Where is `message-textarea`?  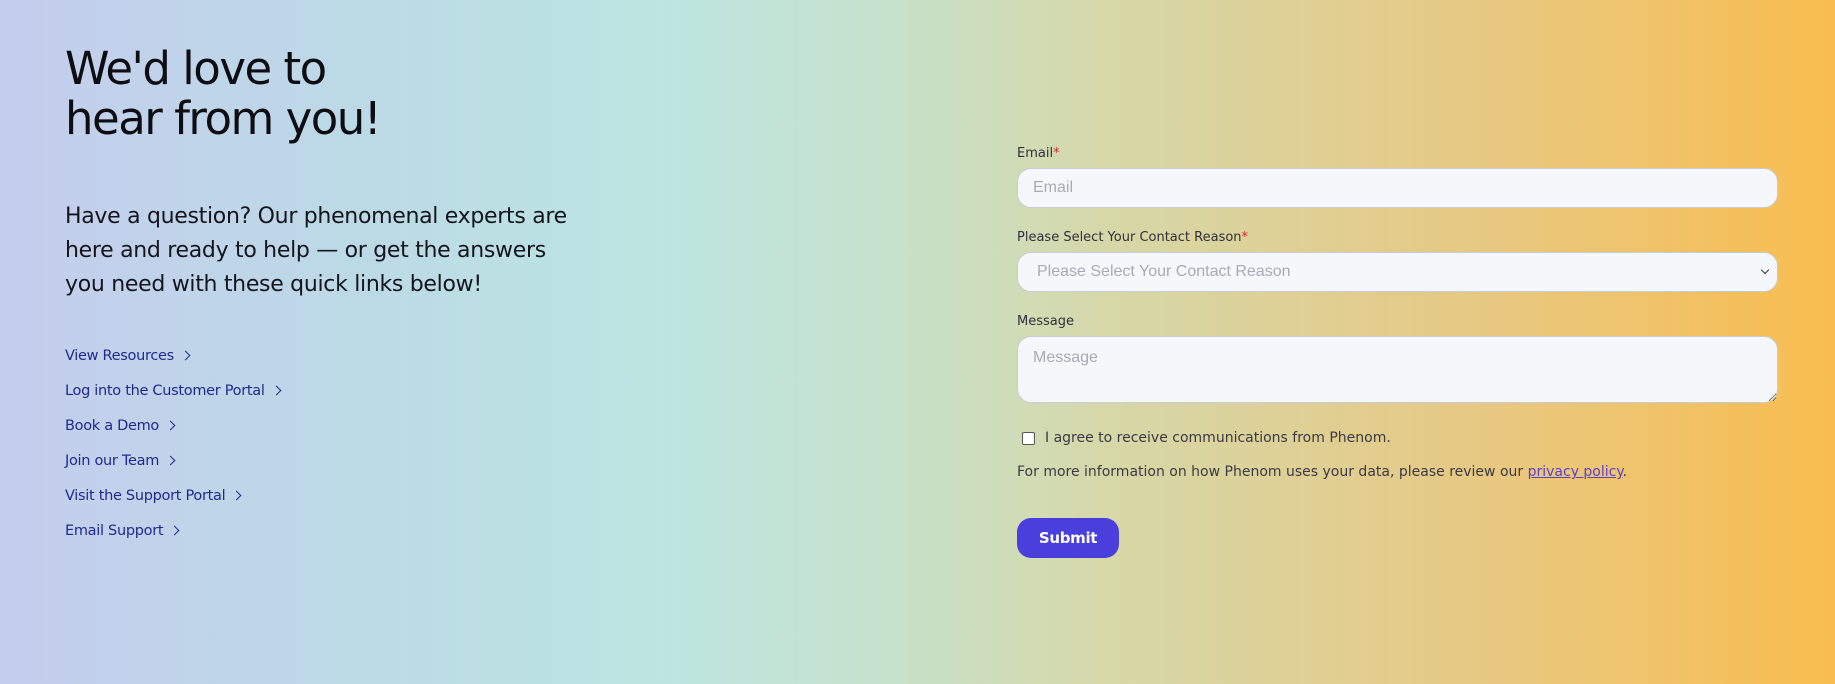
message-textarea is located at coordinates (1397, 369).